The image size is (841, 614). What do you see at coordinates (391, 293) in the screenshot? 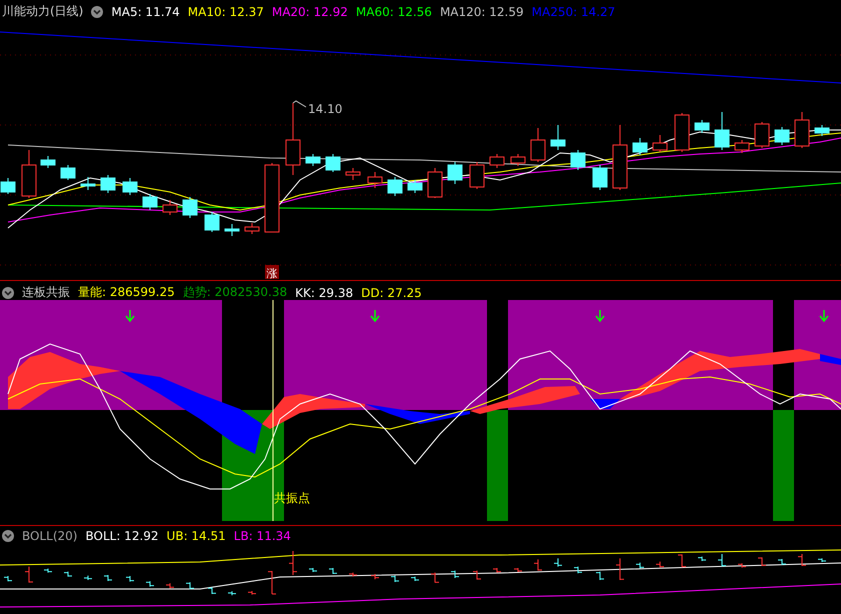
I see `indicator-value: DD: 27.25` at bounding box center [391, 293].